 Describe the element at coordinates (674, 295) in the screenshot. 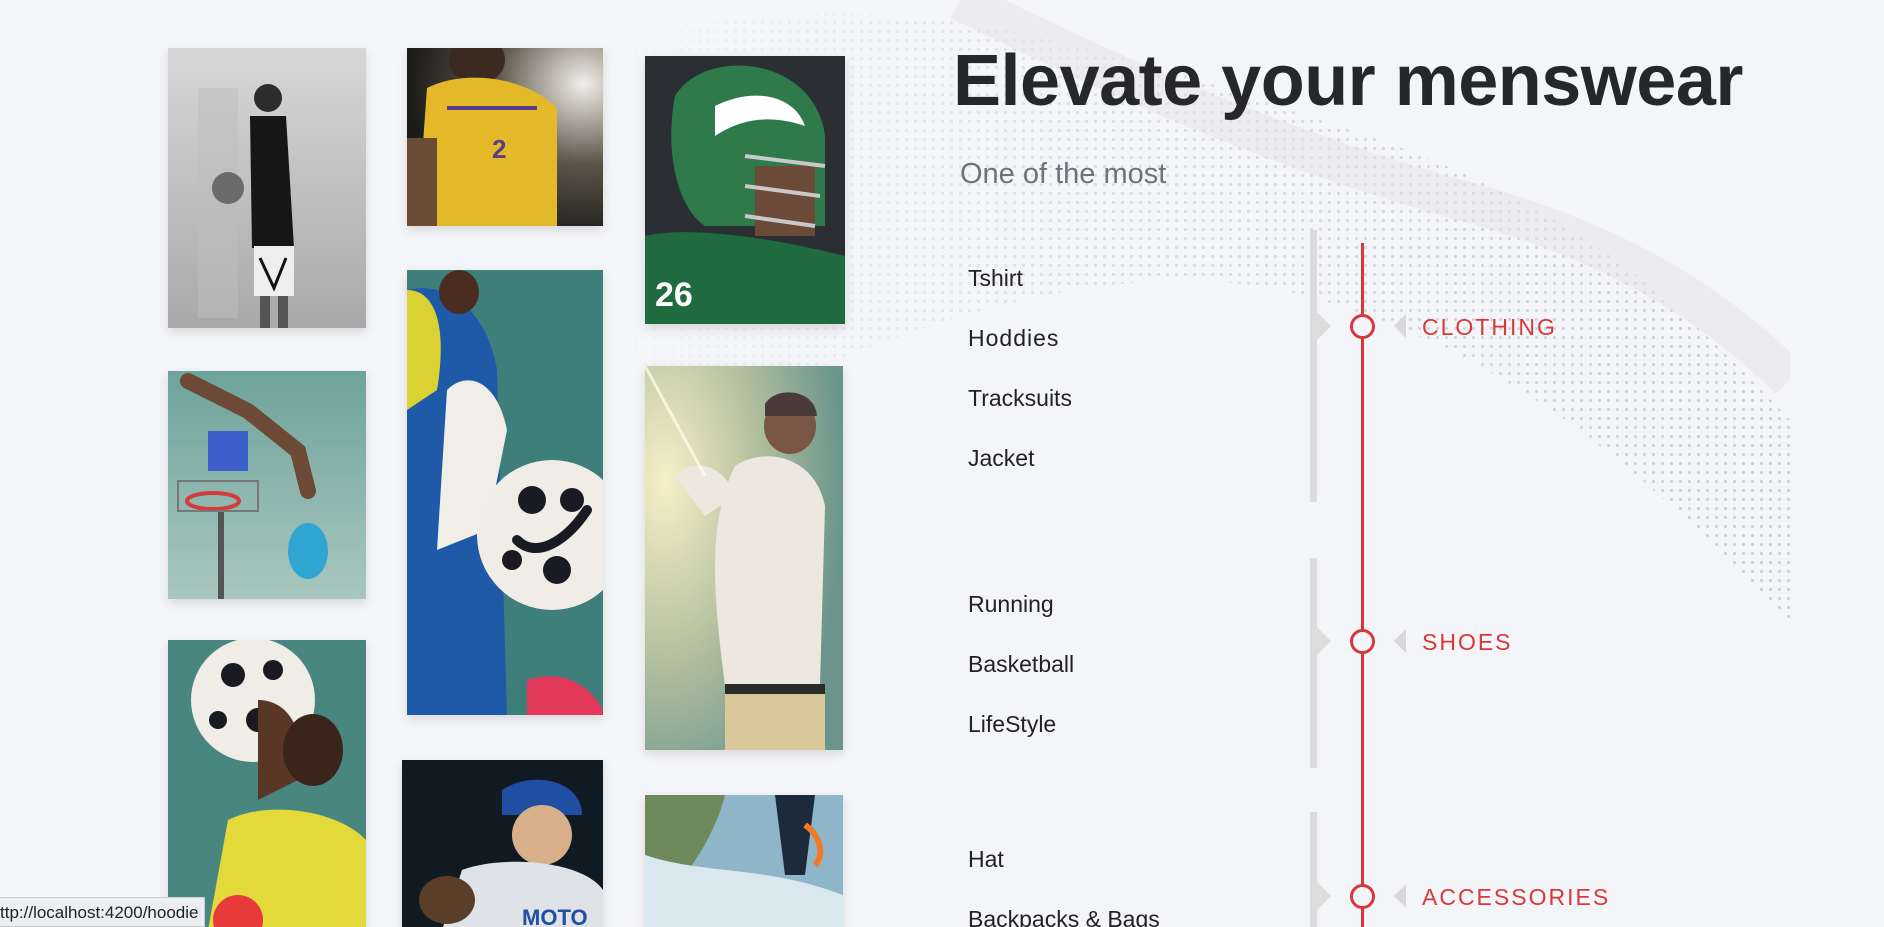

I see `svg-text: 26` at that location.